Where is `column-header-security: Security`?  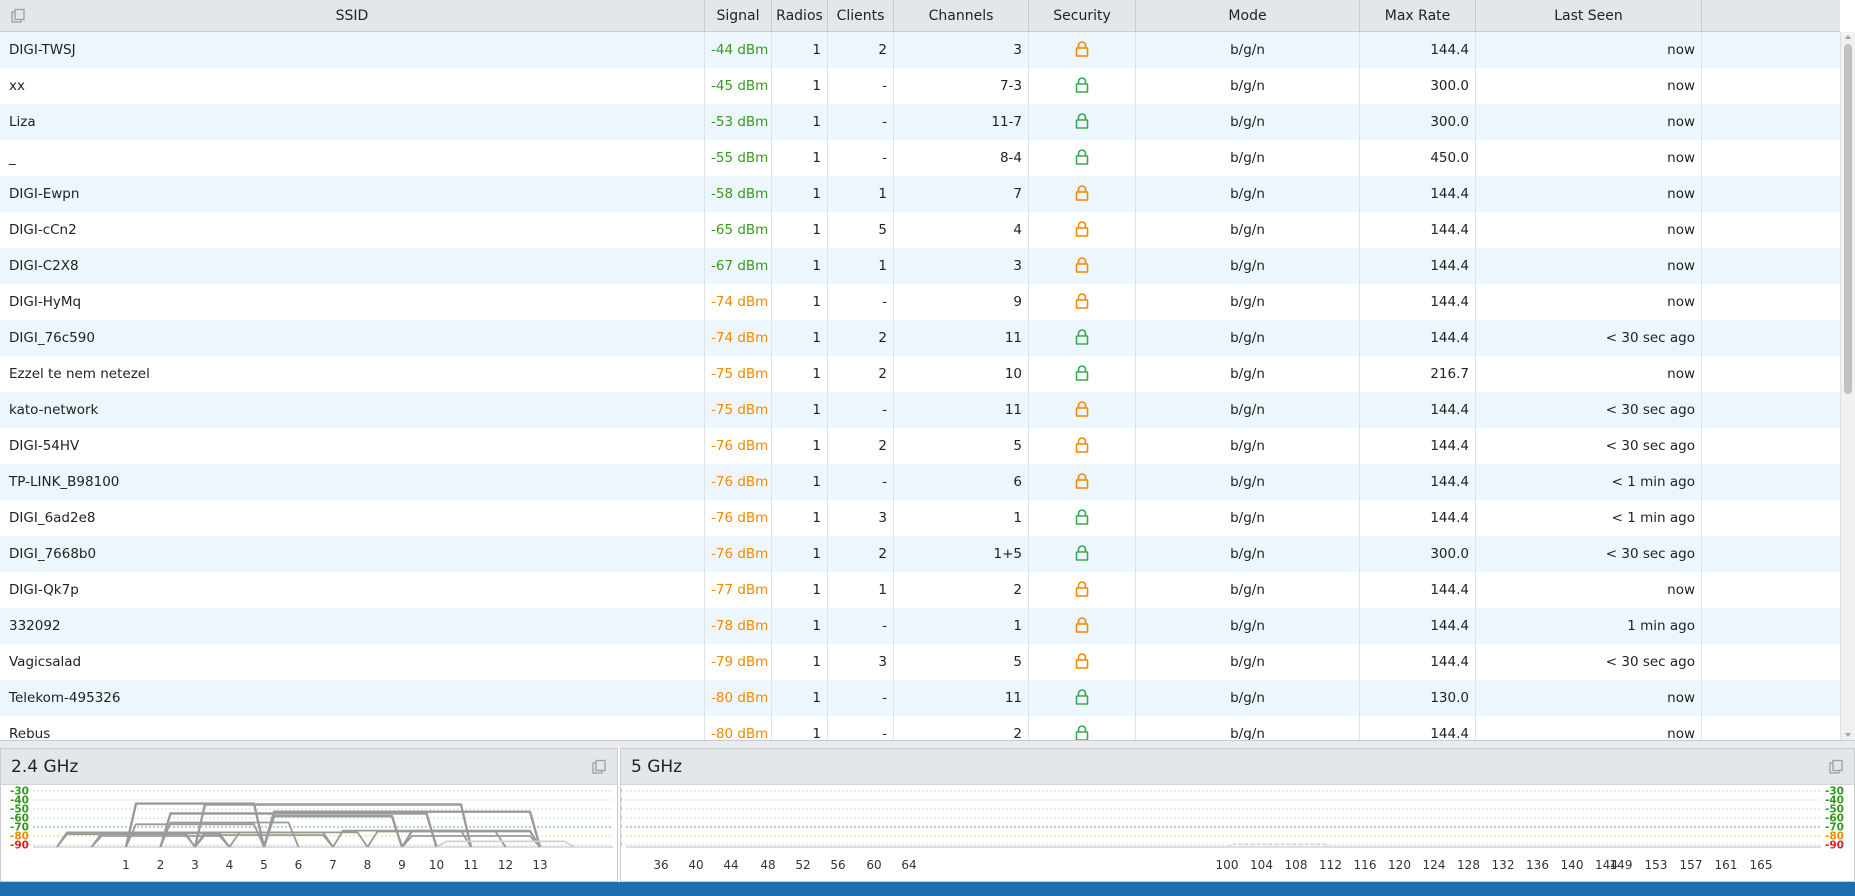 column-header-security: Security is located at coordinates (1082, 16).